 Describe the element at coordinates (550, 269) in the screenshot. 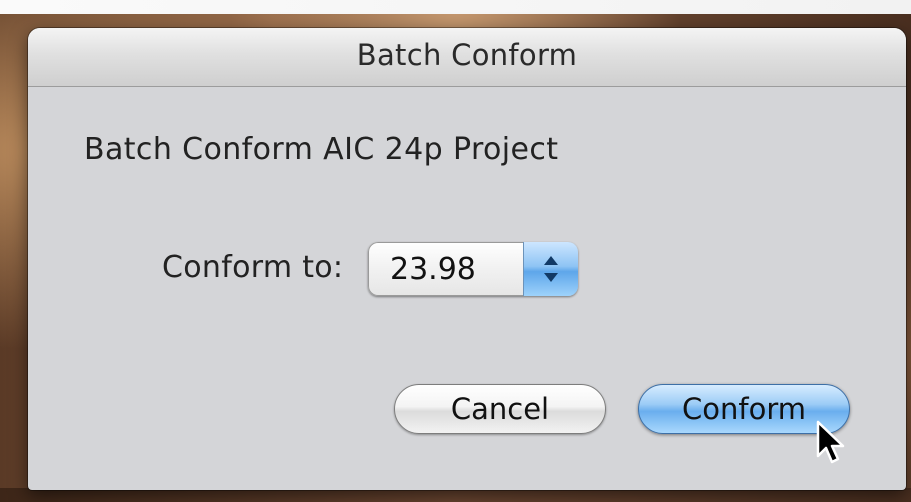

I see `up-down-arrows-icon` at that location.